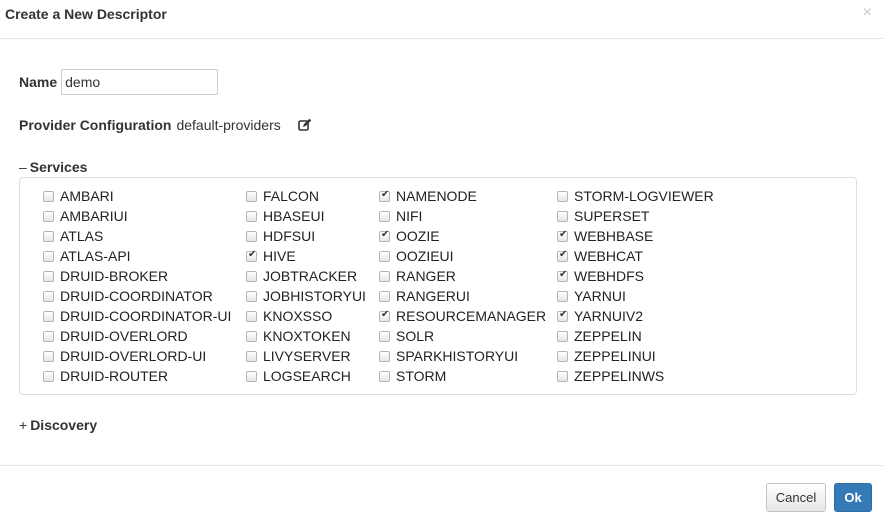  Describe the element at coordinates (58, 167) in the screenshot. I see `services-label: Services` at that location.